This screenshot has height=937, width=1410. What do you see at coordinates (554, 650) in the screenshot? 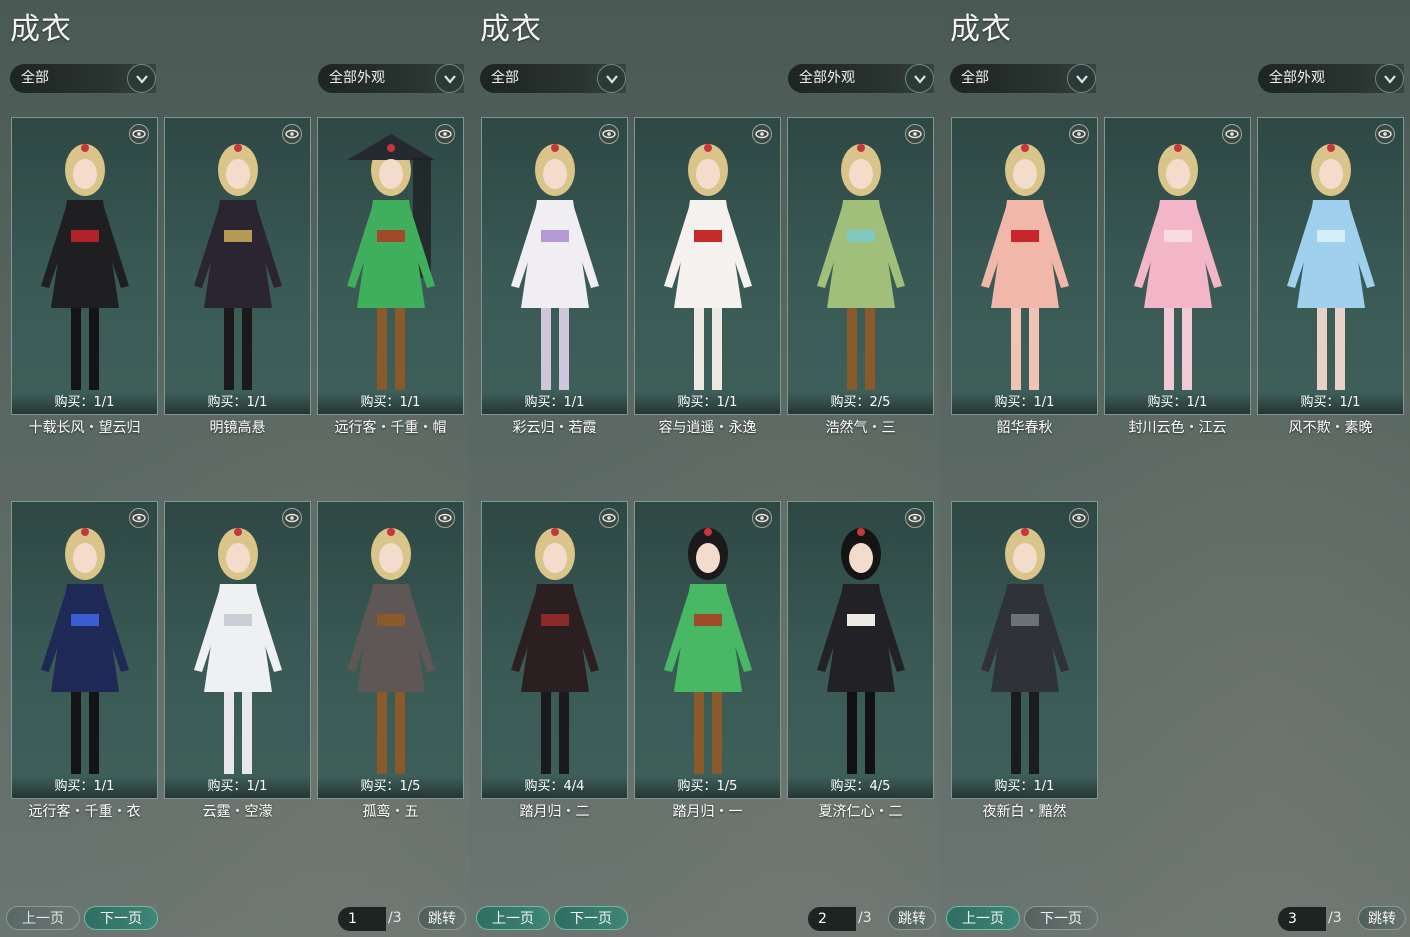
I see `outfit-card: 购买：4/4` at bounding box center [554, 650].